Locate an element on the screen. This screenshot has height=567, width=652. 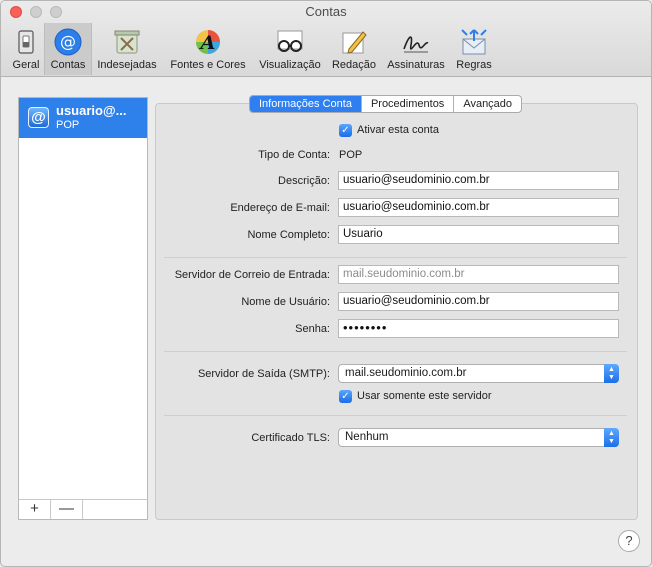
email-field: usuario@seudominio.com.br is located at coordinates (478, 207).